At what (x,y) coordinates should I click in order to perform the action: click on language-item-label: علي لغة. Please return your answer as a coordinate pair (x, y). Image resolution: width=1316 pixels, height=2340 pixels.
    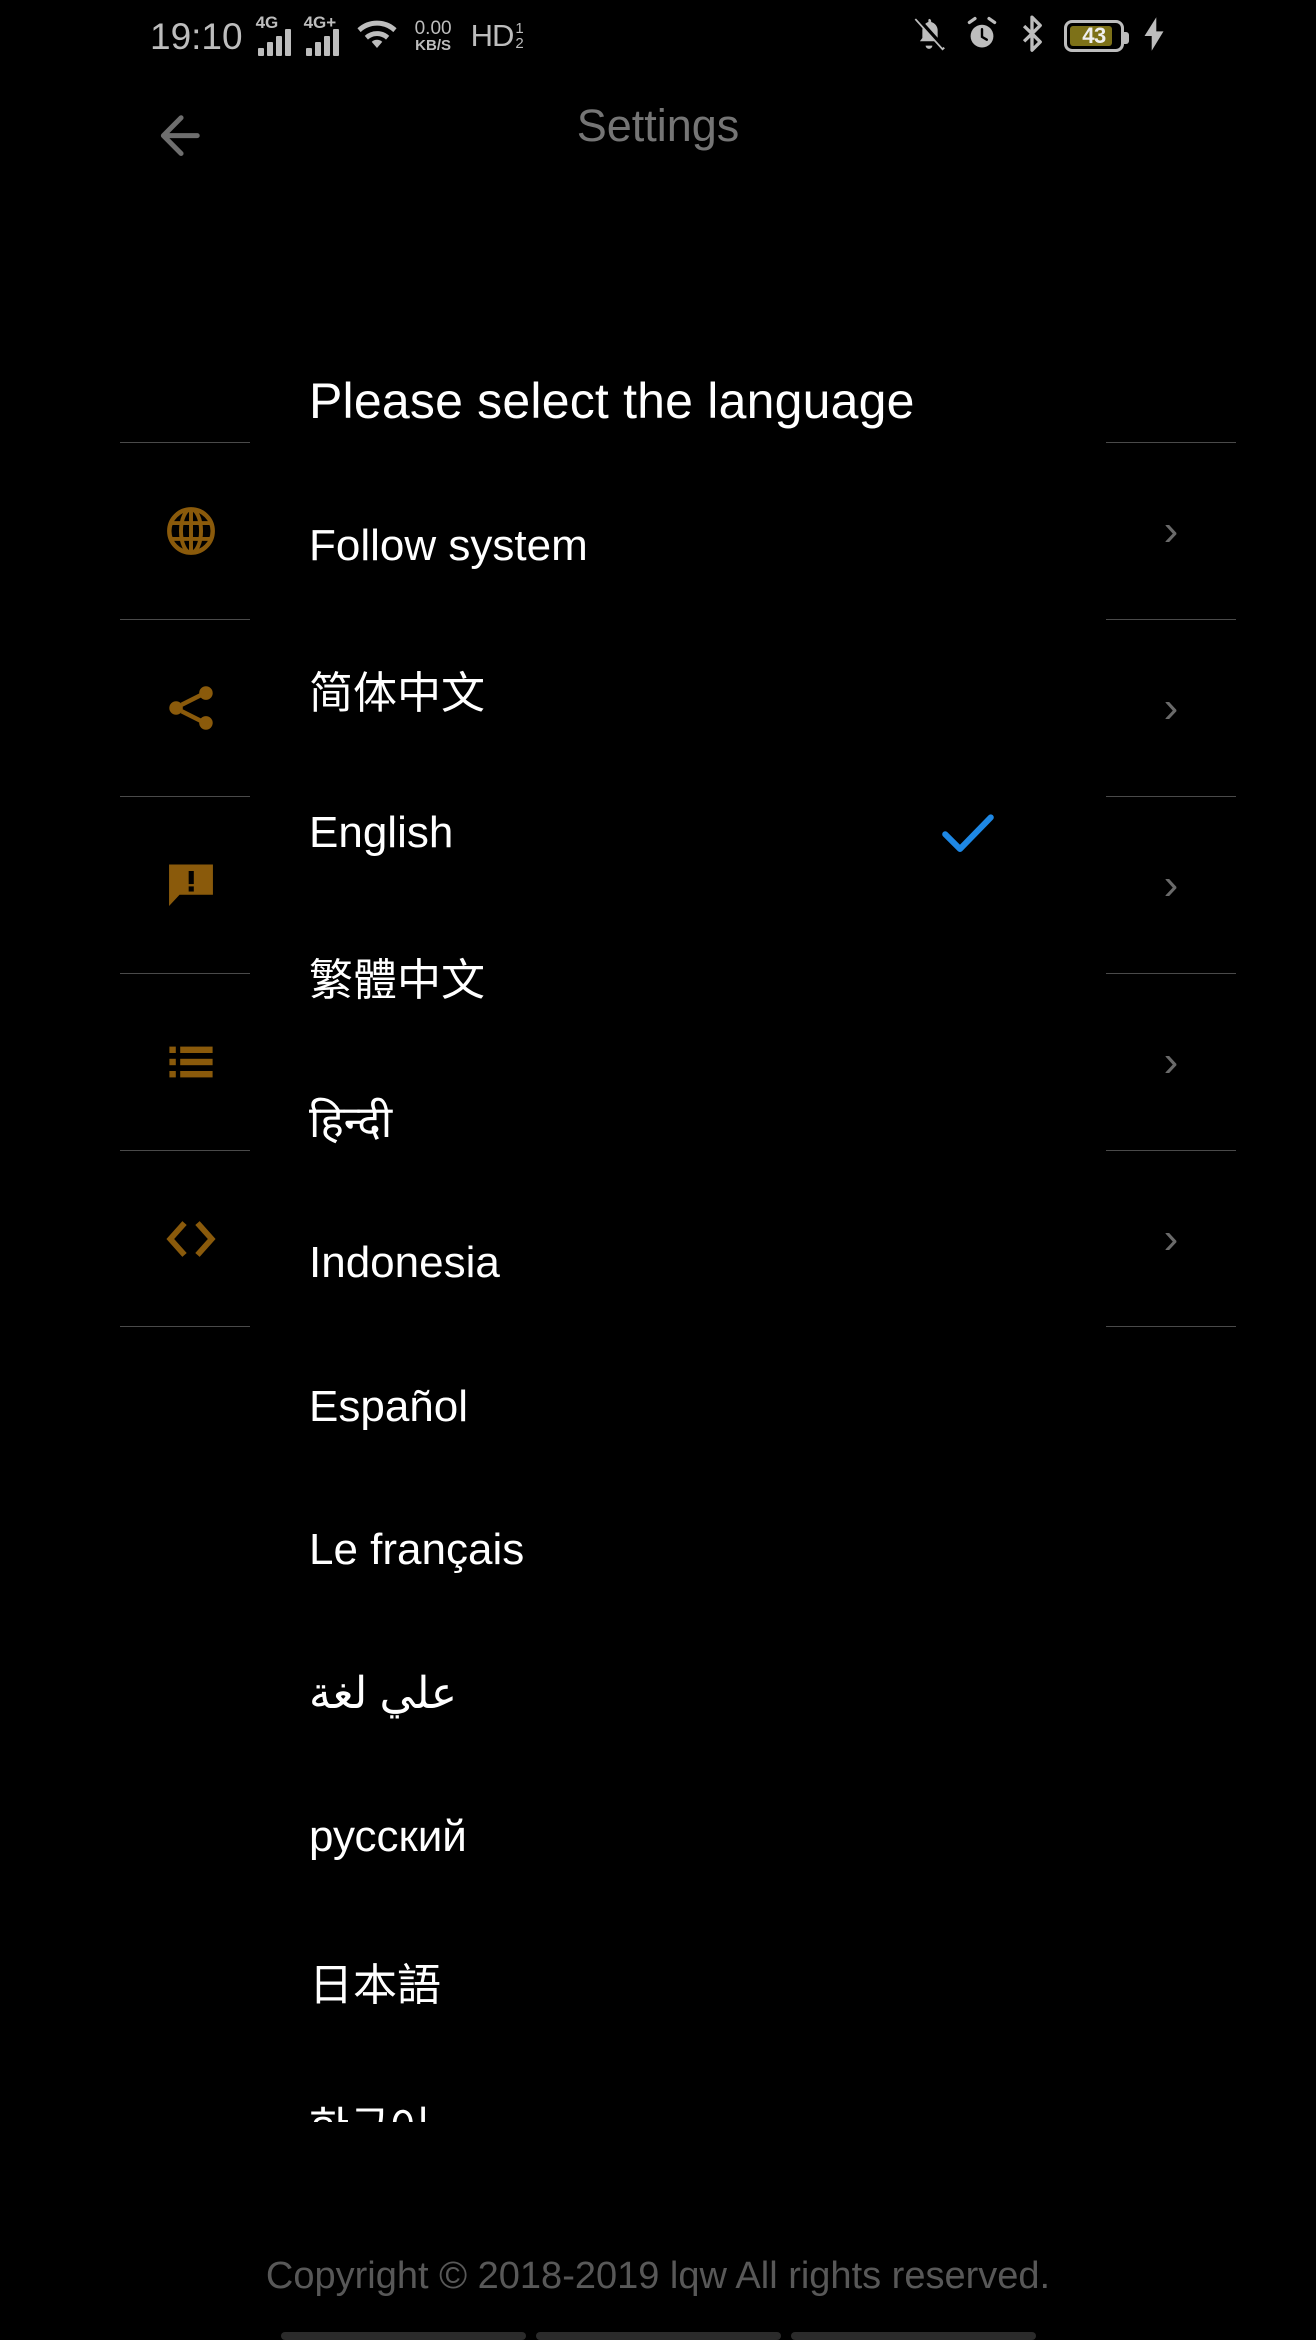
    Looking at the image, I should click on (383, 1694).